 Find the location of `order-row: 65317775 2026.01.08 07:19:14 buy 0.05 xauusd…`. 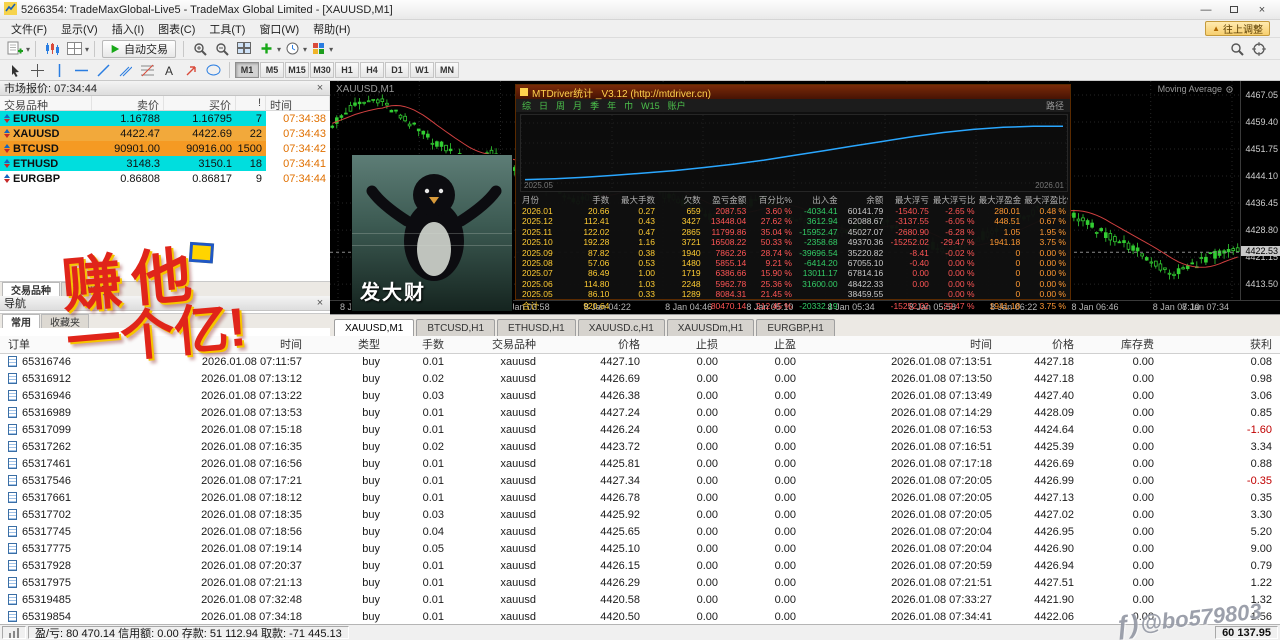

order-row: 65317775 2026.01.08 07:19:14 buy 0.05 xauusd… is located at coordinates (640, 548).